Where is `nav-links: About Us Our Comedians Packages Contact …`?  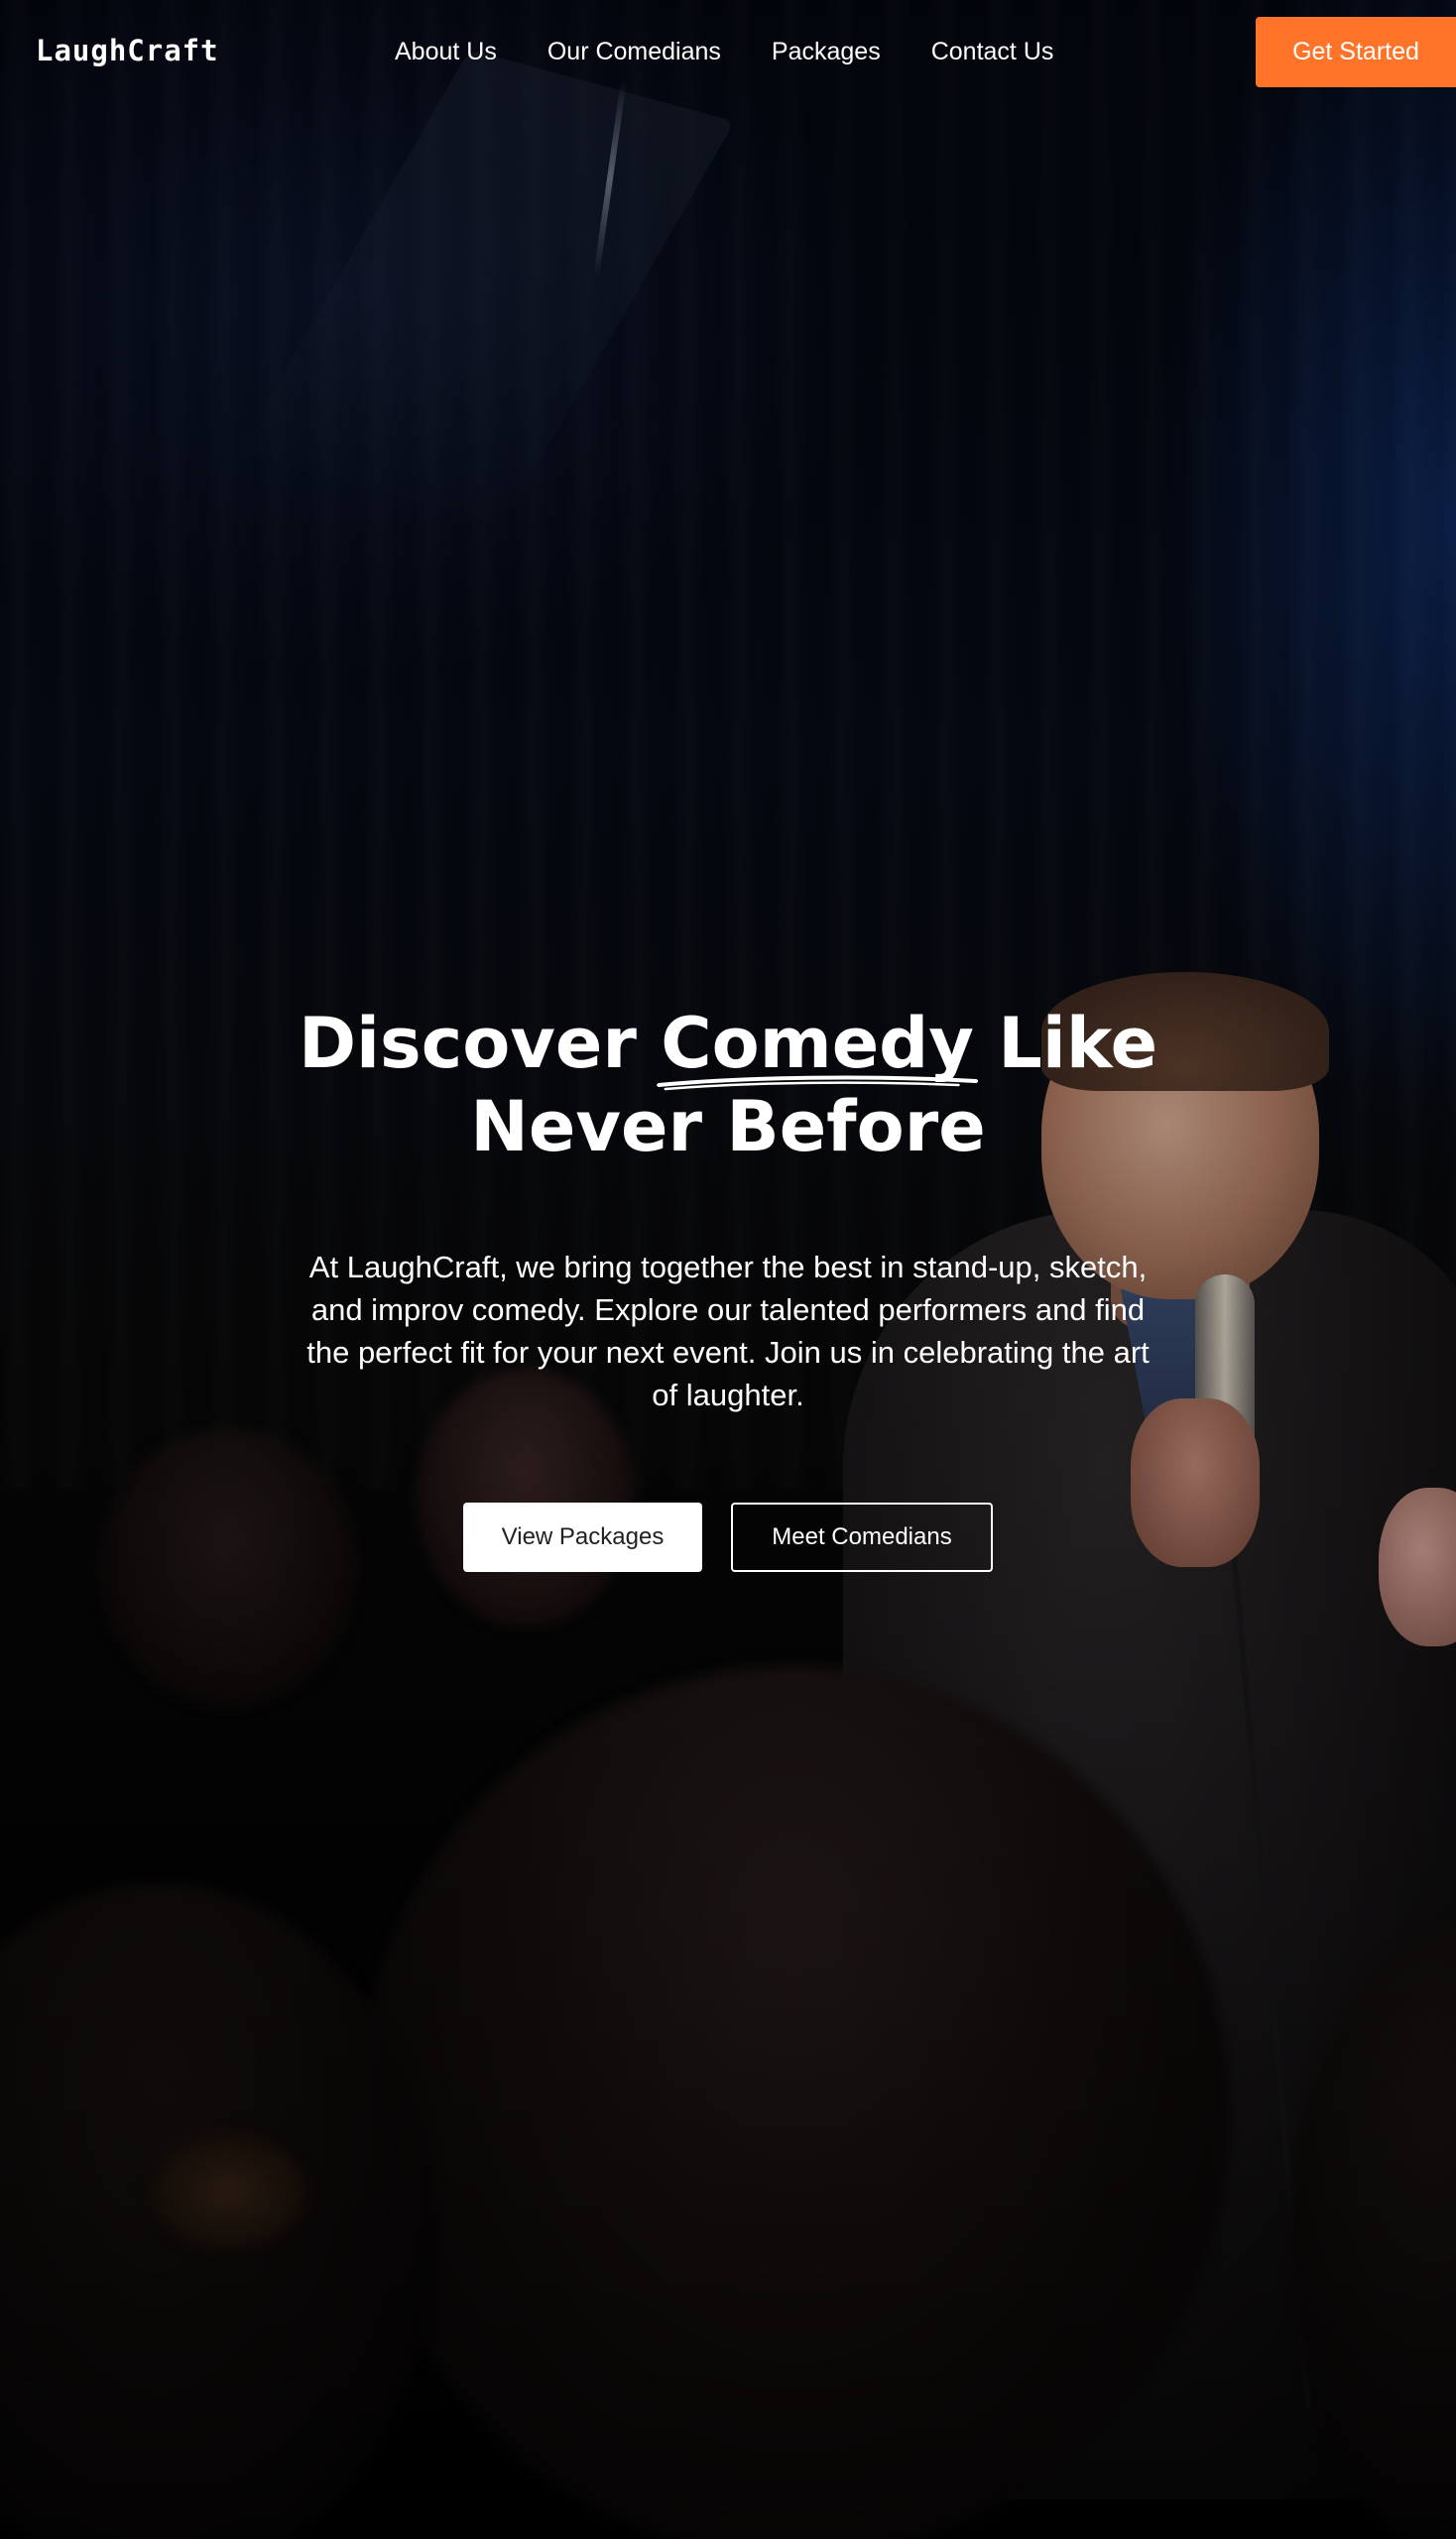
nav-links: About Us Our Comedians Packages Contact … is located at coordinates (749, 51).